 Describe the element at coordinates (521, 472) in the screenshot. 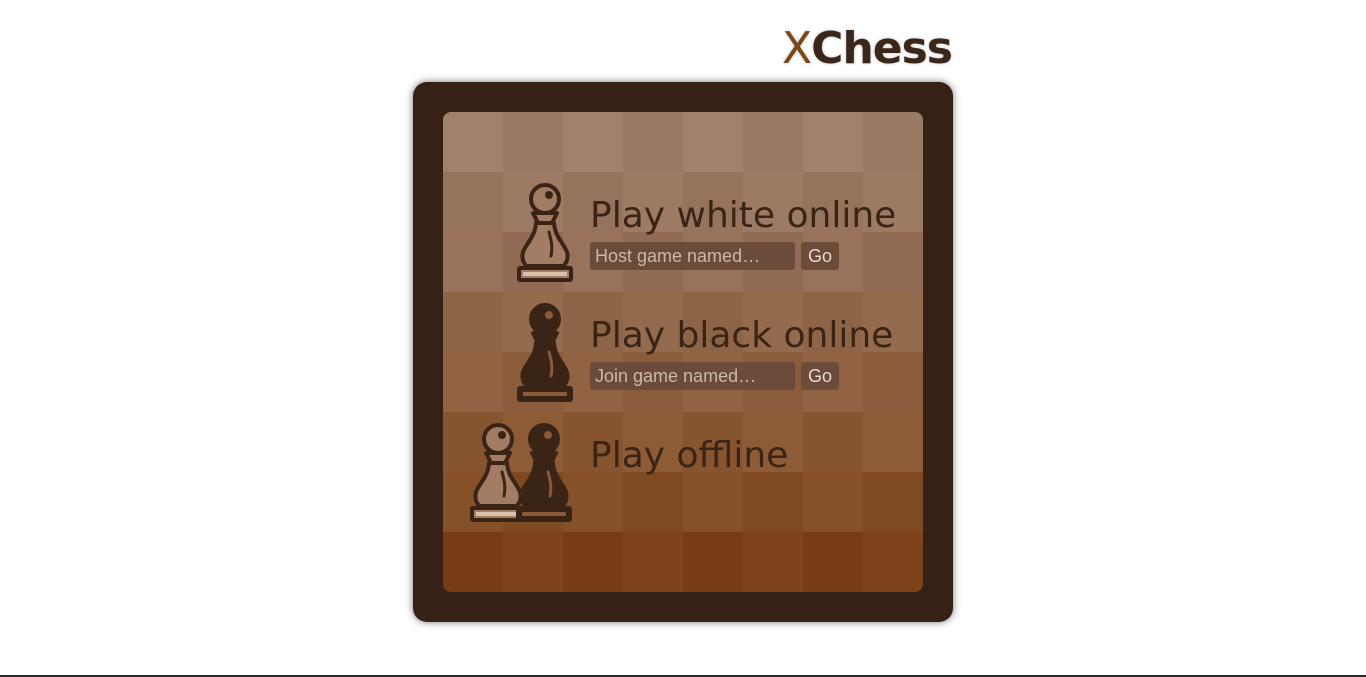

I see `white-and-black-pawn-icon` at that location.